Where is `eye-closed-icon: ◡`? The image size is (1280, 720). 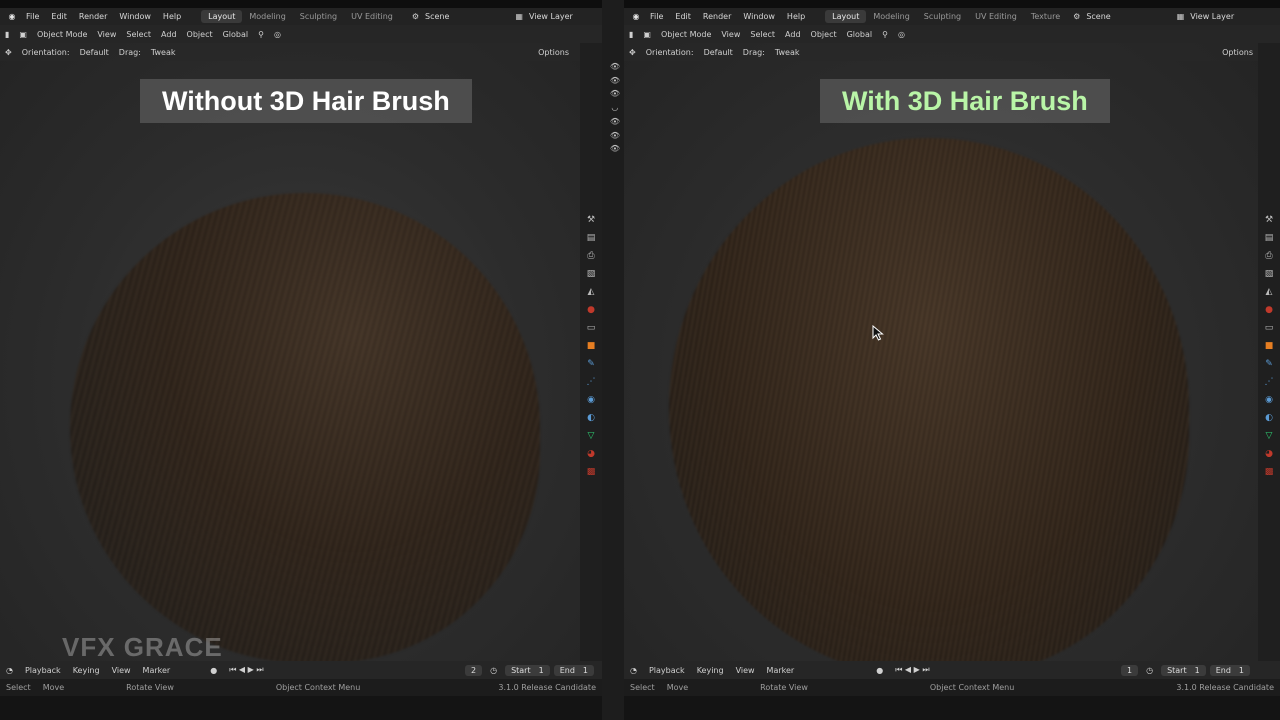 eye-closed-icon: ◡ is located at coordinates (614, 108).